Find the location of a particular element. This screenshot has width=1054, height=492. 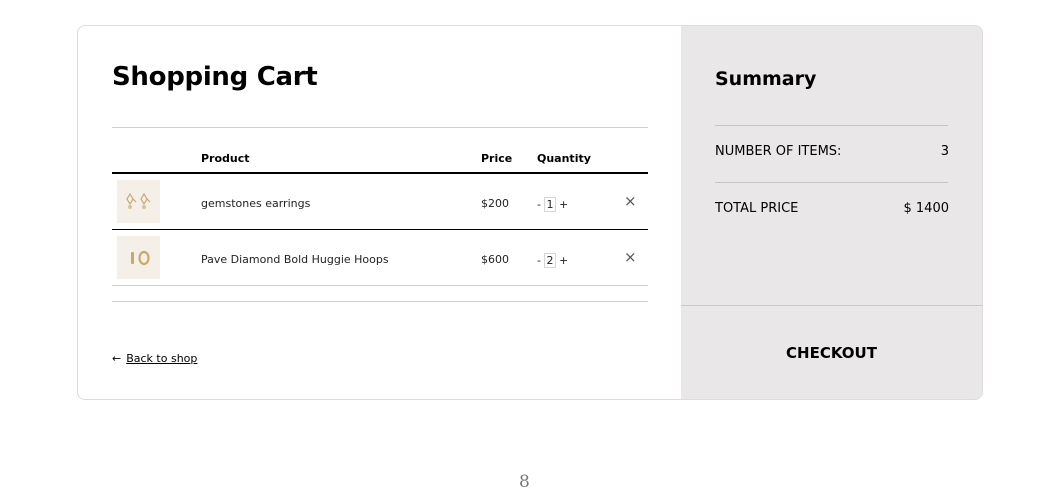

earrings-thumbnail is located at coordinates (138, 201).